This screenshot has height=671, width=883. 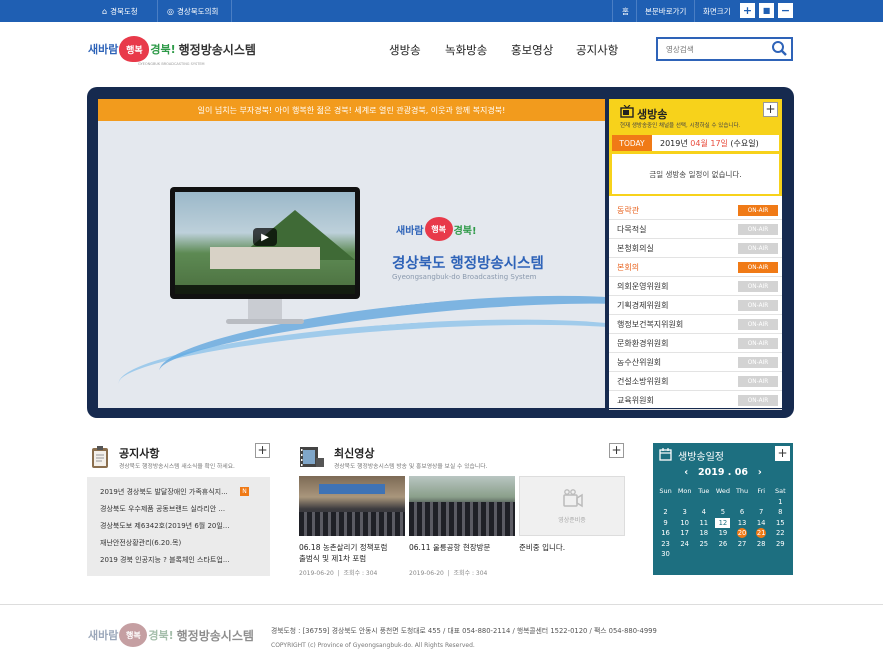 I want to click on zoom-reset-button: ■, so click(x=766, y=10).